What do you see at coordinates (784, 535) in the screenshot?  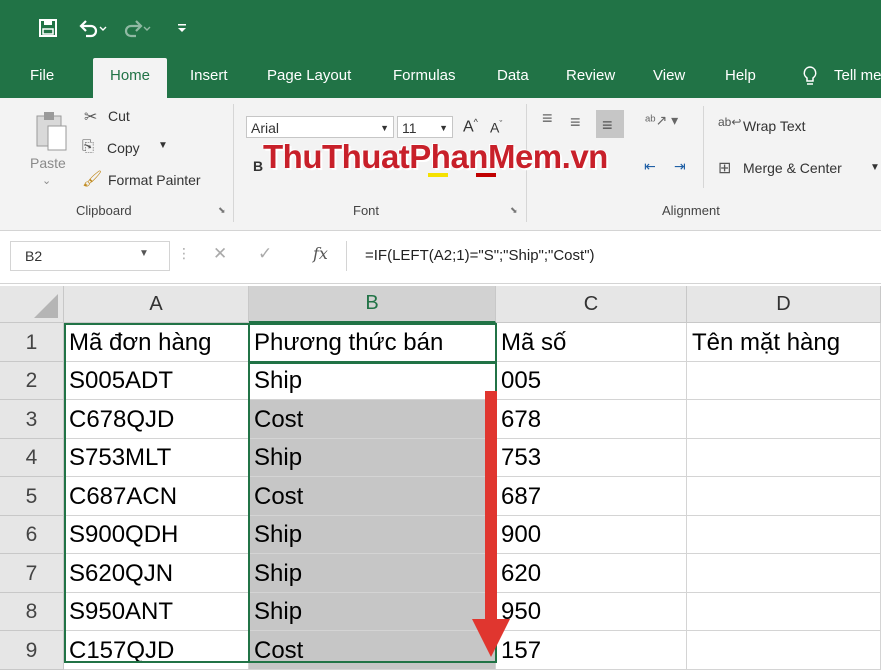 I see `cell-d6` at bounding box center [784, 535].